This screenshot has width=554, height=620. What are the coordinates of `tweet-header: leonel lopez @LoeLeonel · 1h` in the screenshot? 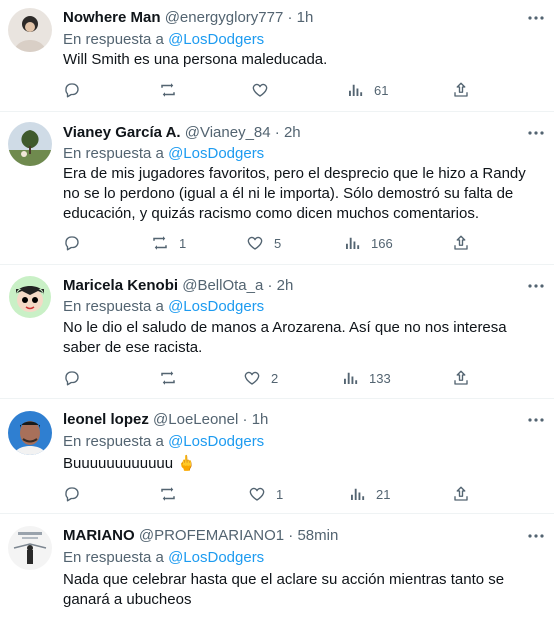 It's located at (165, 420).